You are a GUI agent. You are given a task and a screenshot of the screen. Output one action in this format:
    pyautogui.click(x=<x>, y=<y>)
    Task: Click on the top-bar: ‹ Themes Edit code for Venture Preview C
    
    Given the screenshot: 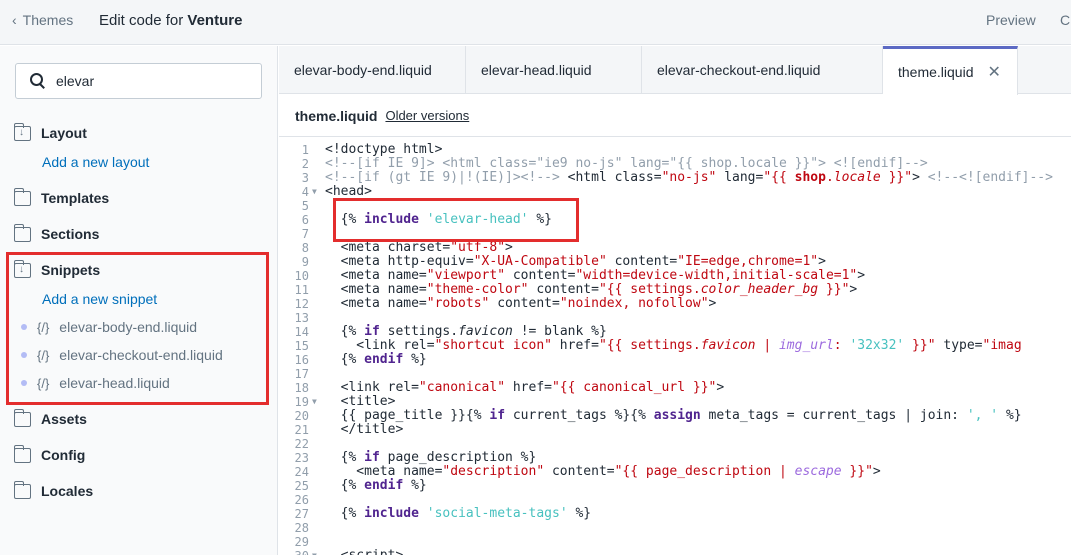 What is the action you would take?
    pyautogui.click(x=535, y=22)
    